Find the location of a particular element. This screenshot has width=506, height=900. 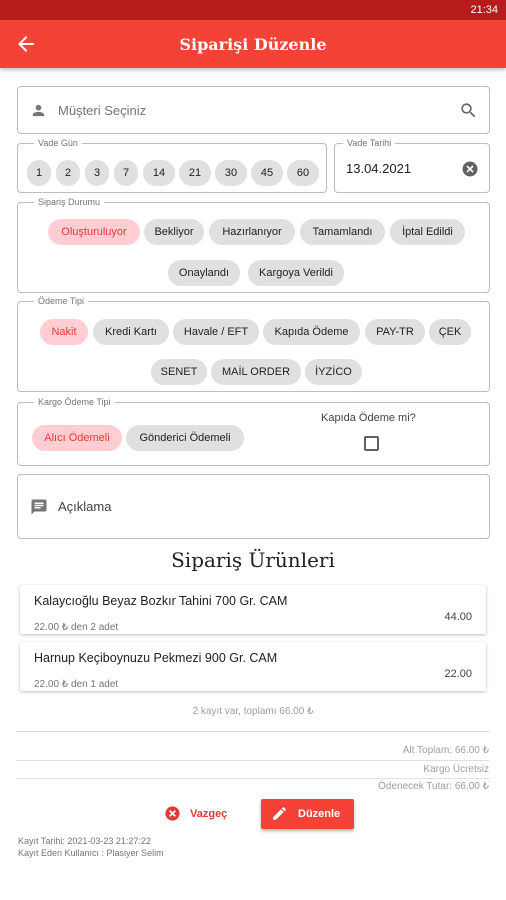

app-bar: Siparişi Düzenle is located at coordinates (253, 44).